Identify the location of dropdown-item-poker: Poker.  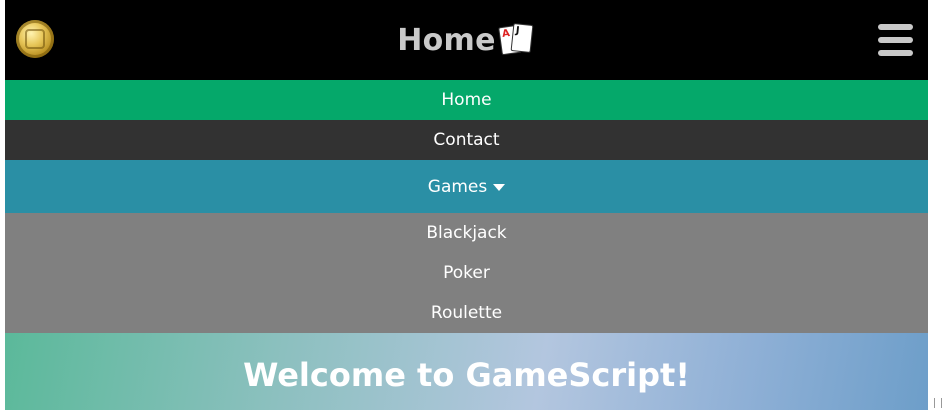
(466, 273).